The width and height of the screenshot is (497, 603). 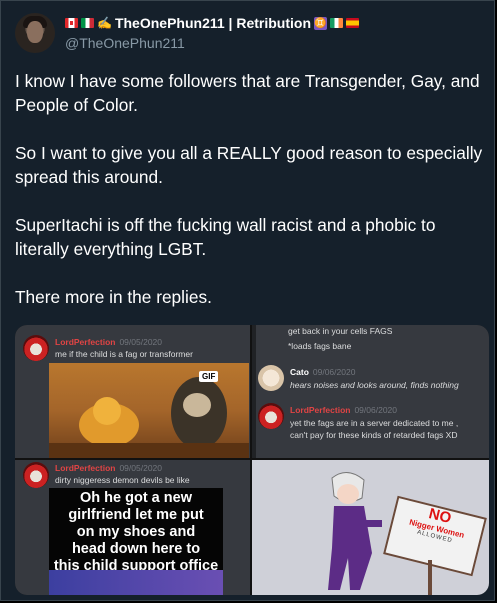 I want to click on cartoon-figure-image, so click(x=355, y=531).